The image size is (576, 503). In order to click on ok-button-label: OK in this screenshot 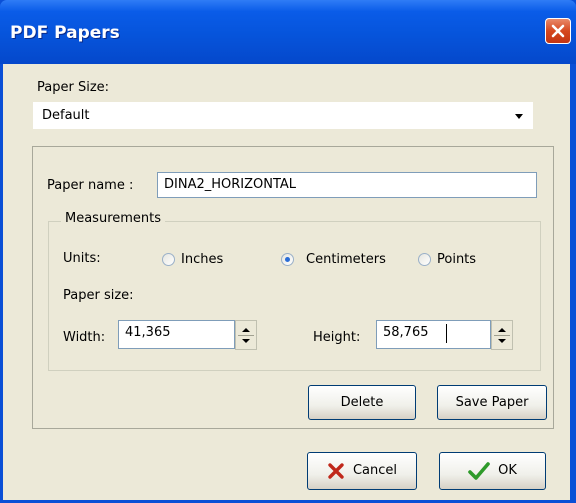, I will do `click(507, 470)`.